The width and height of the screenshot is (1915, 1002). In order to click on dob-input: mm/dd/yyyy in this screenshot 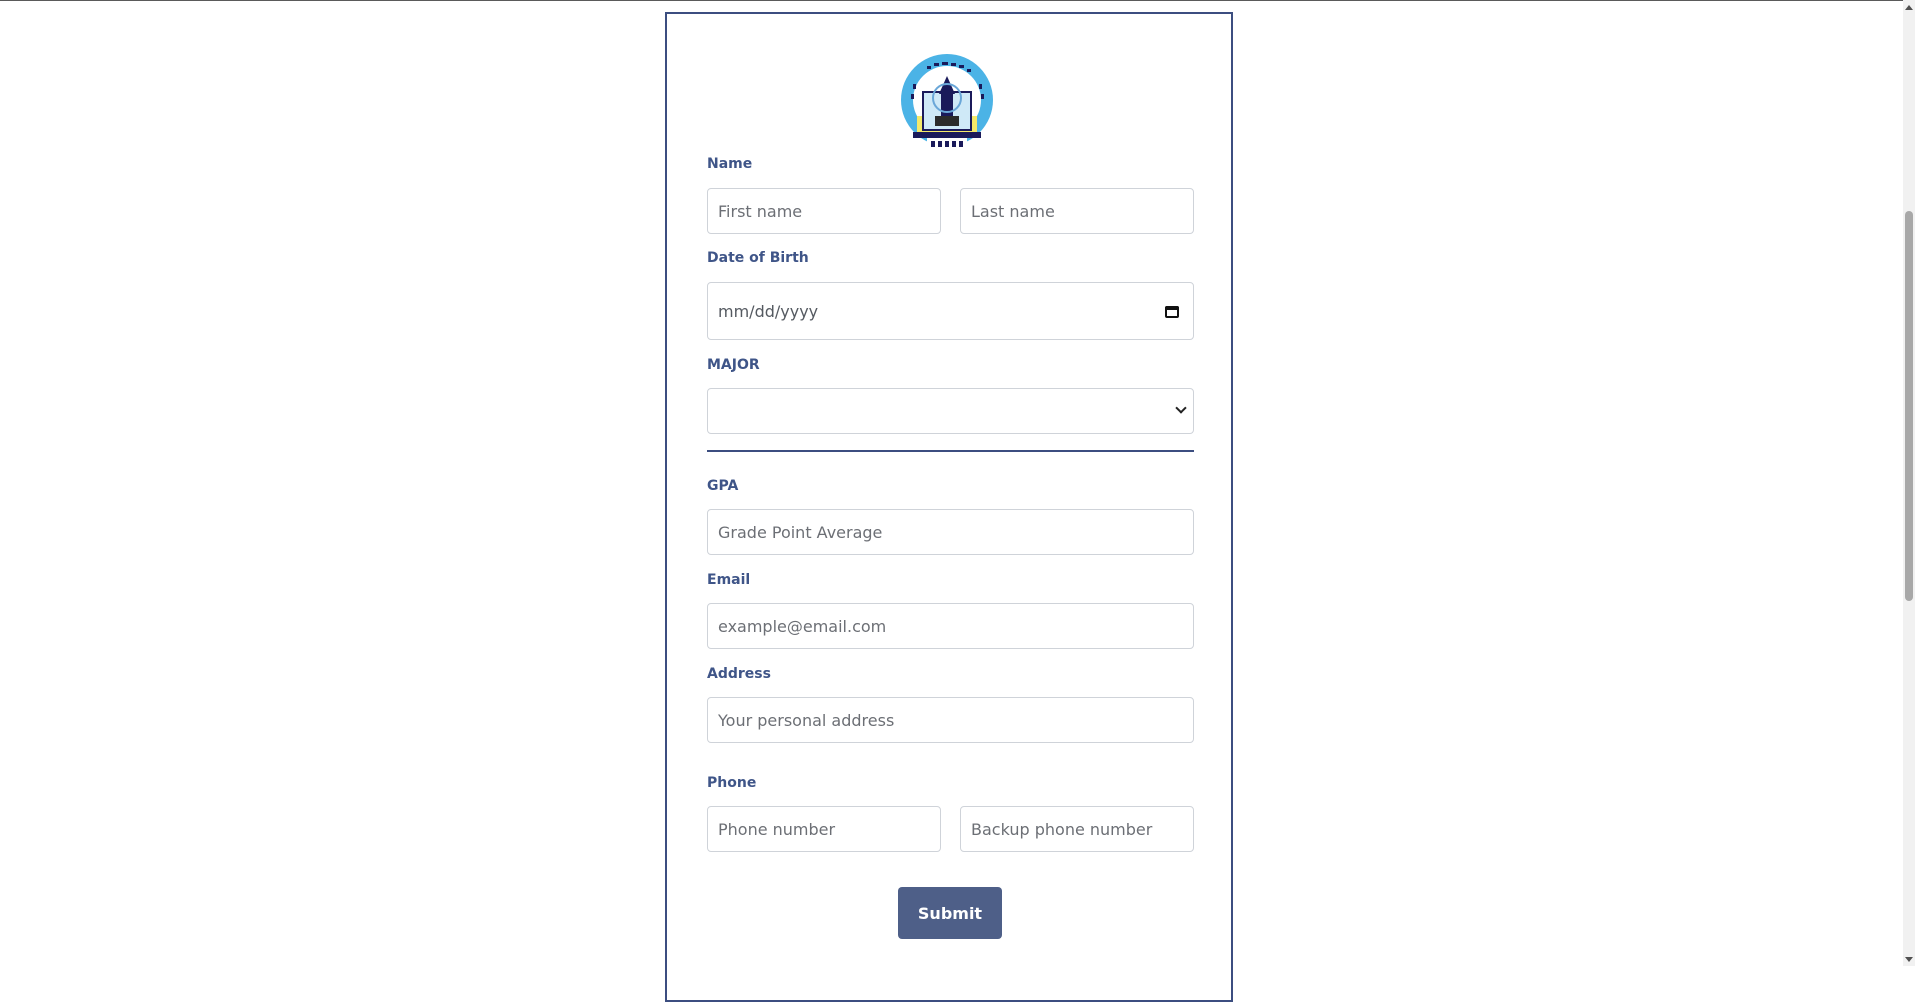, I will do `click(950, 311)`.